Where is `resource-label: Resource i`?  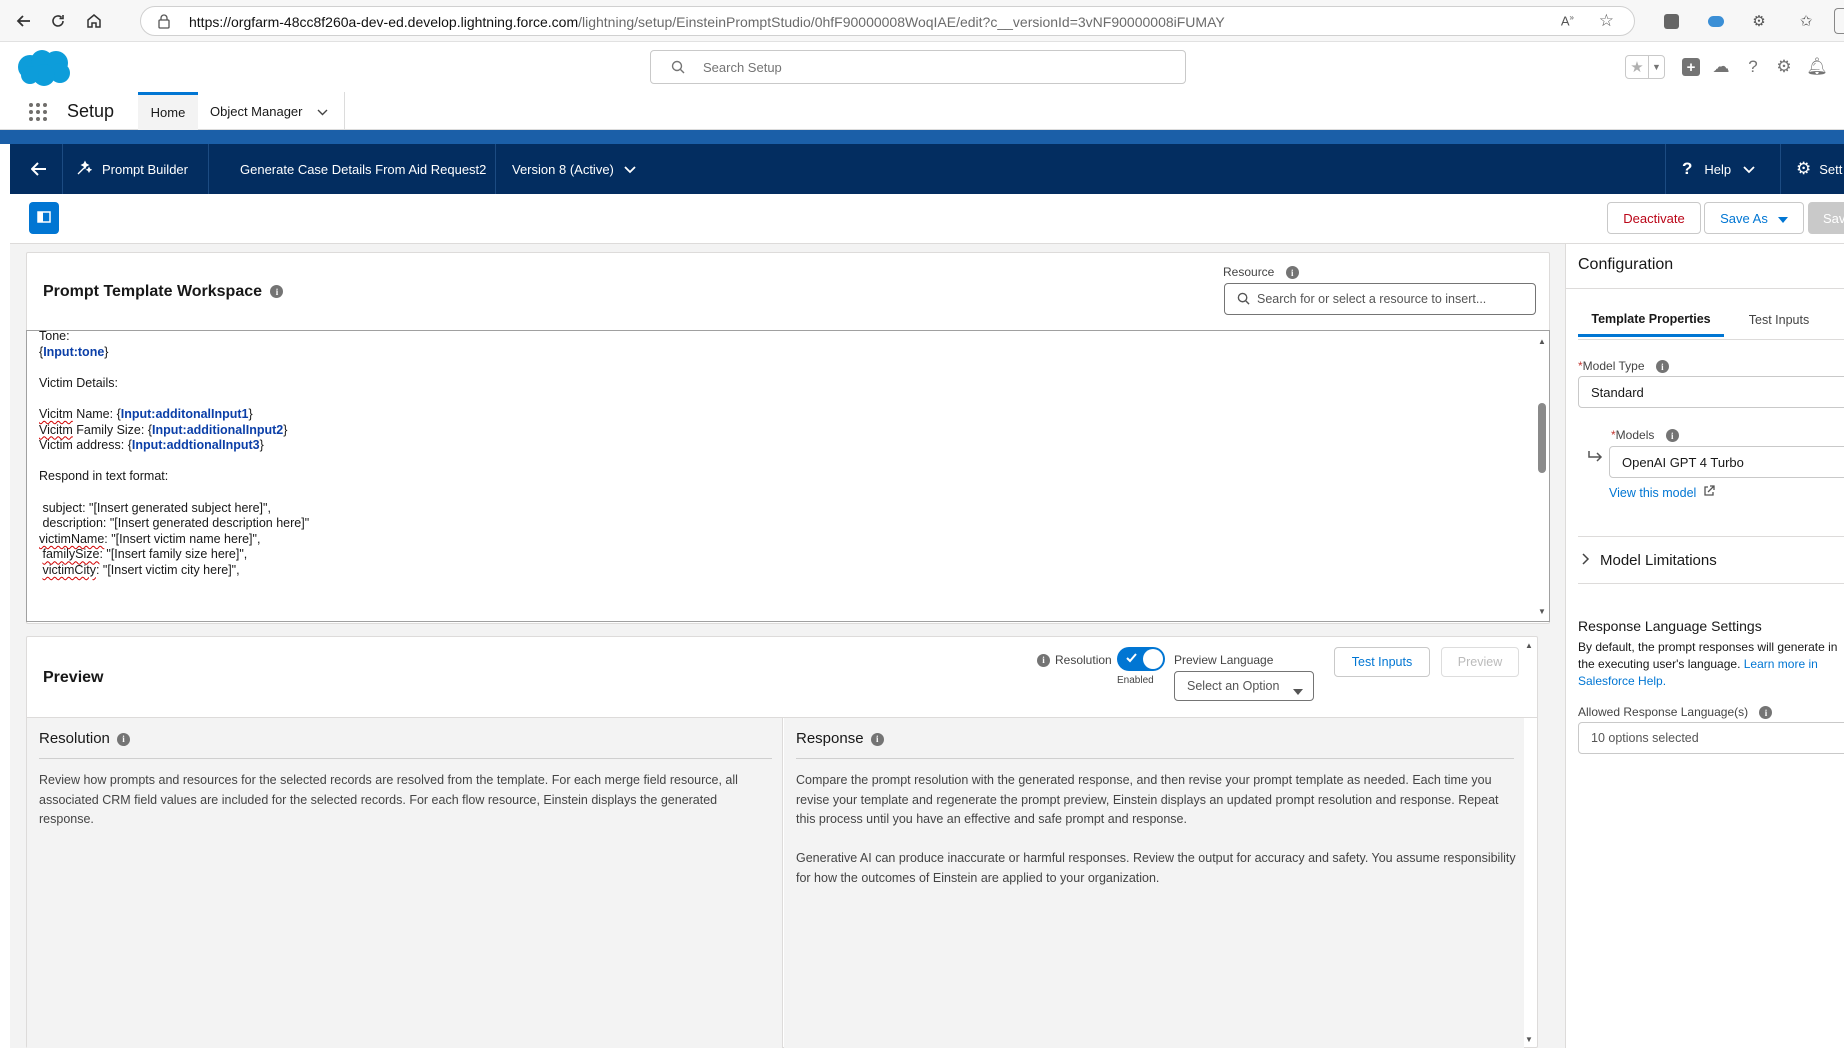
resource-label: Resource i is located at coordinates (1261, 272).